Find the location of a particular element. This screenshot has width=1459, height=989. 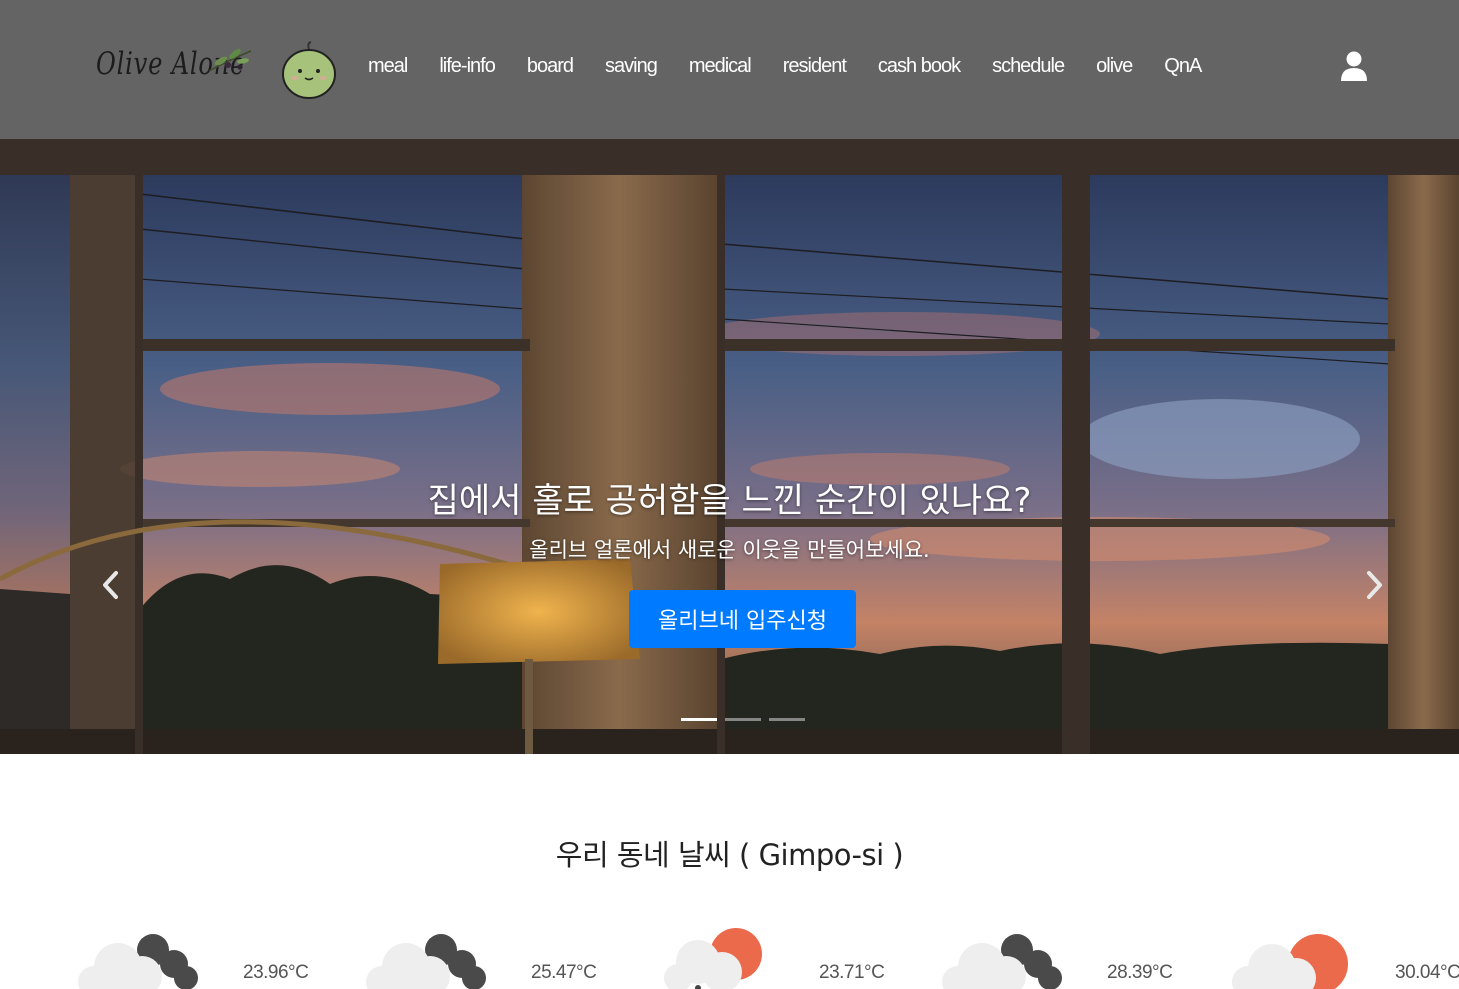

weather-temp-4: 28.39°C is located at coordinates (1140, 972).